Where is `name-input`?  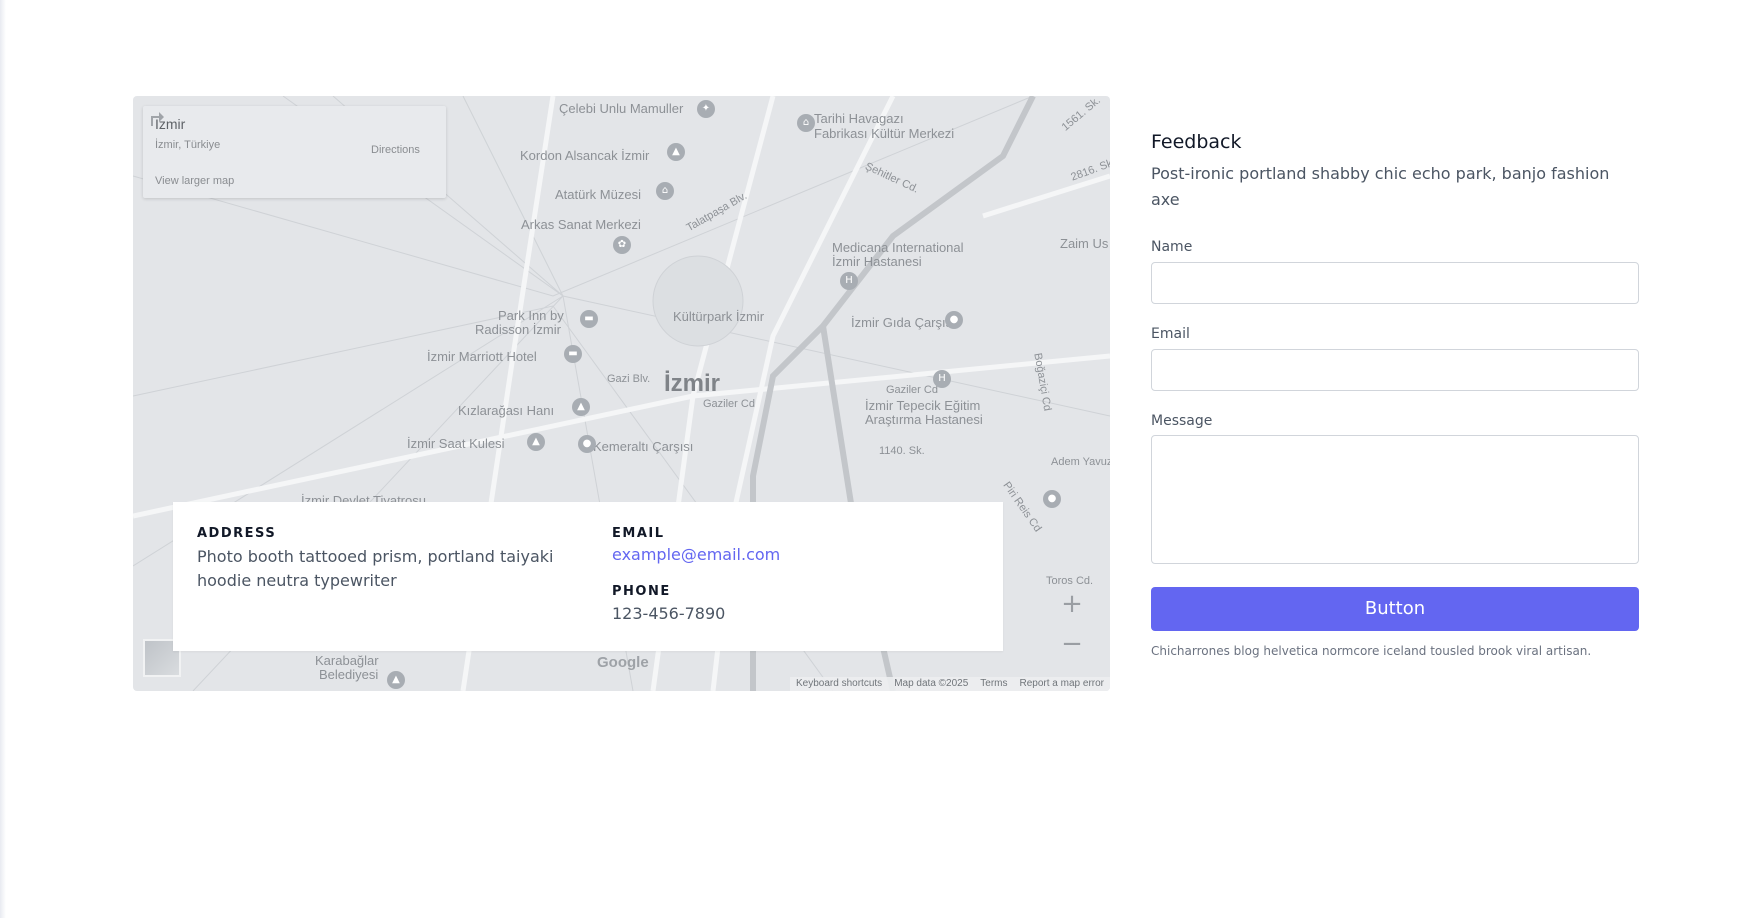 name-input is located at coordinates (1395, 283).